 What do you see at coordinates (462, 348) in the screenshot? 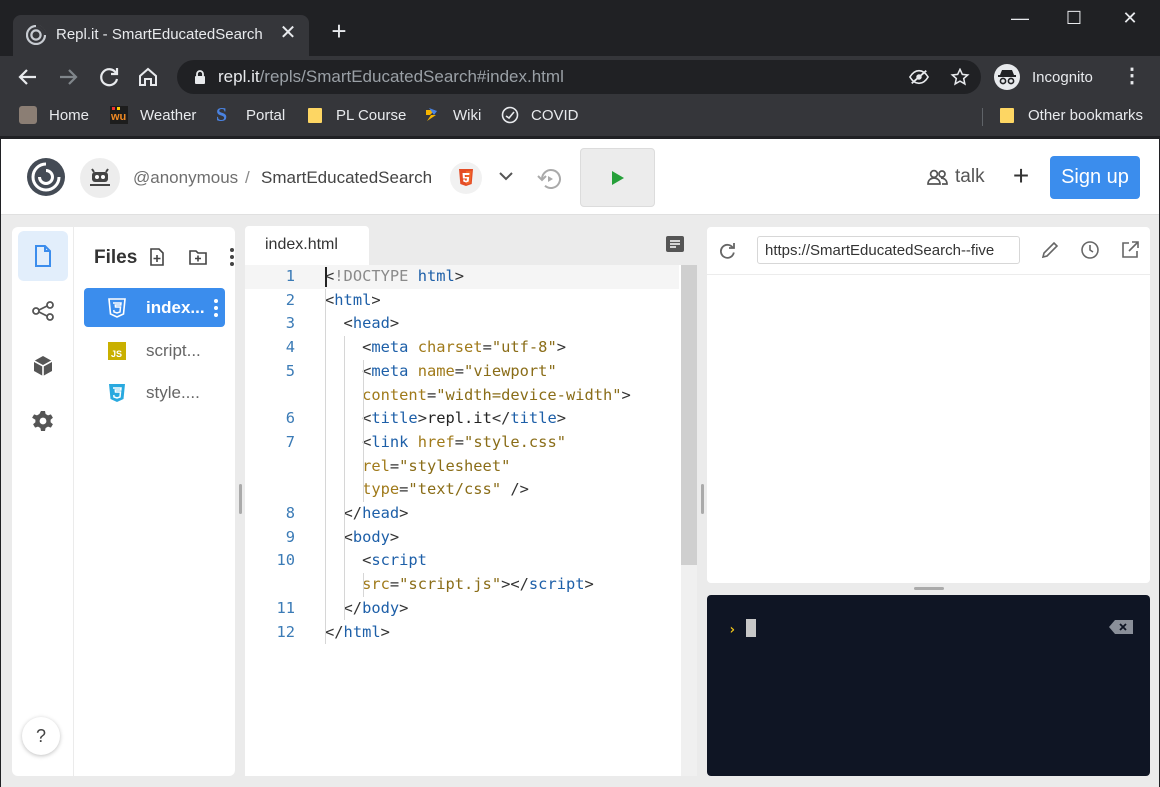
I see `code-line: 4 <meta charset="utf-8">` at bounding box center [462, 348].